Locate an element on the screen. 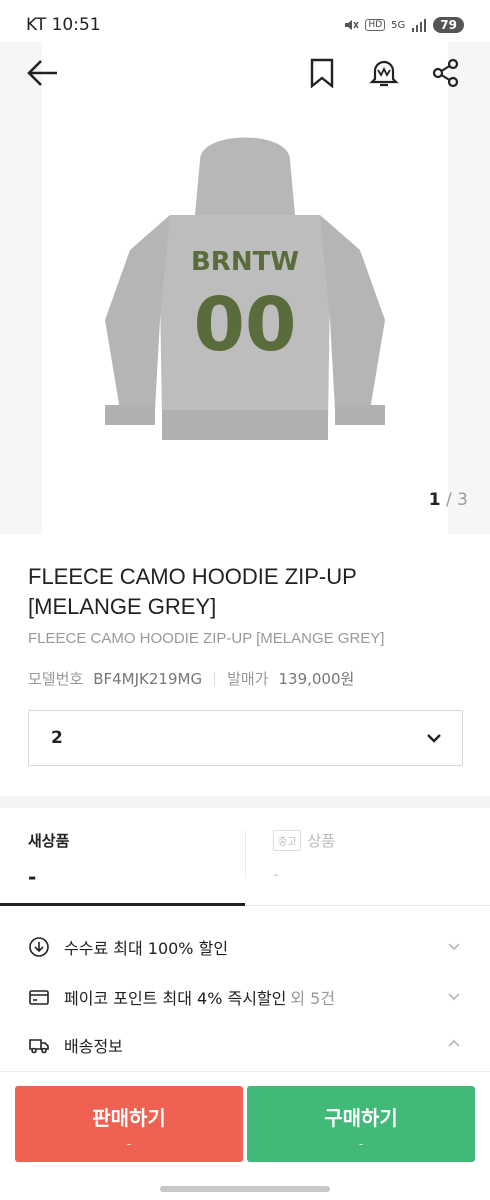  release-price-label: 발매가 is located at coordinates (248, 679).